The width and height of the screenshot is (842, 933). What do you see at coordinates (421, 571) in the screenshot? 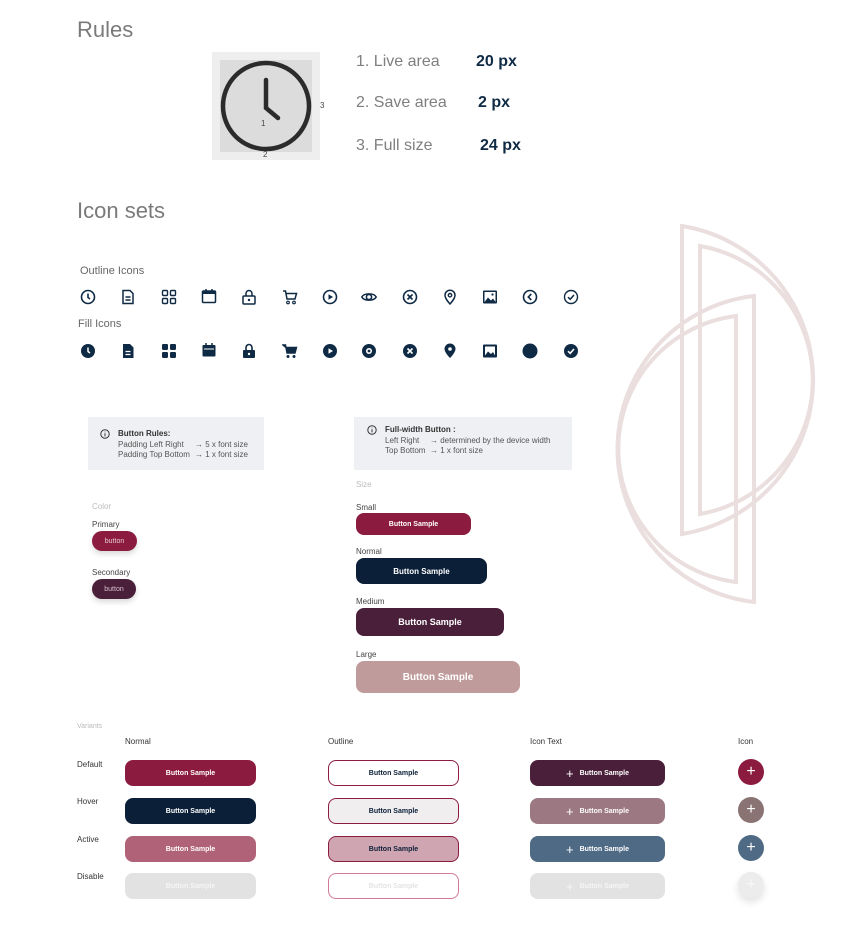
I see `size-normal-button: Button Sample` at bounding box center [421, 571].